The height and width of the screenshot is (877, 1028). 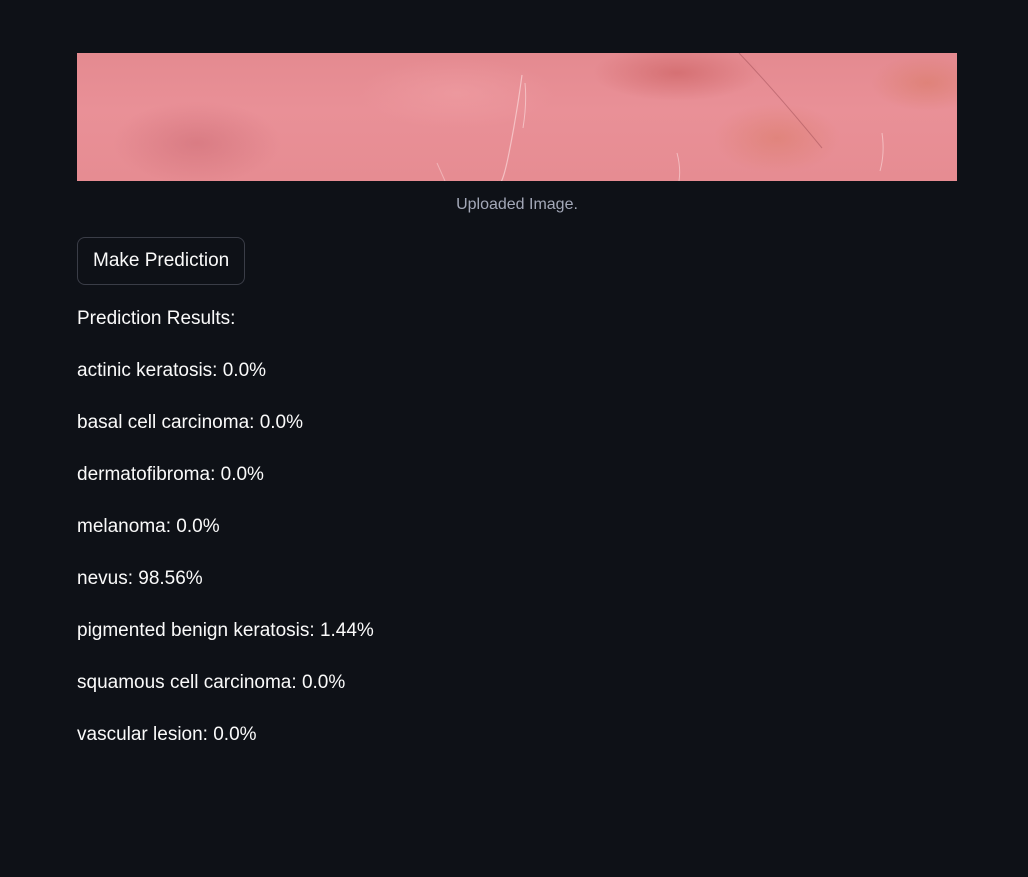 I want to click on result-item: squamous cell carcinoma: 0.0%, so click(x=211, y=682).